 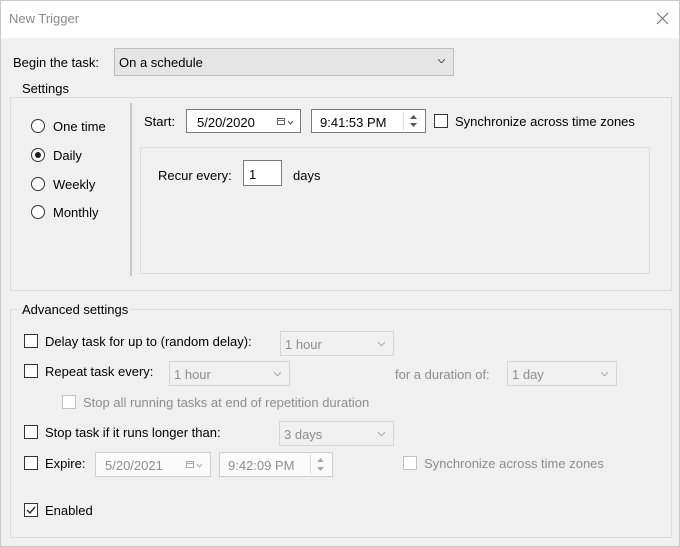 I want to click on duration-select: 1 day, so click(x=562, y=373).